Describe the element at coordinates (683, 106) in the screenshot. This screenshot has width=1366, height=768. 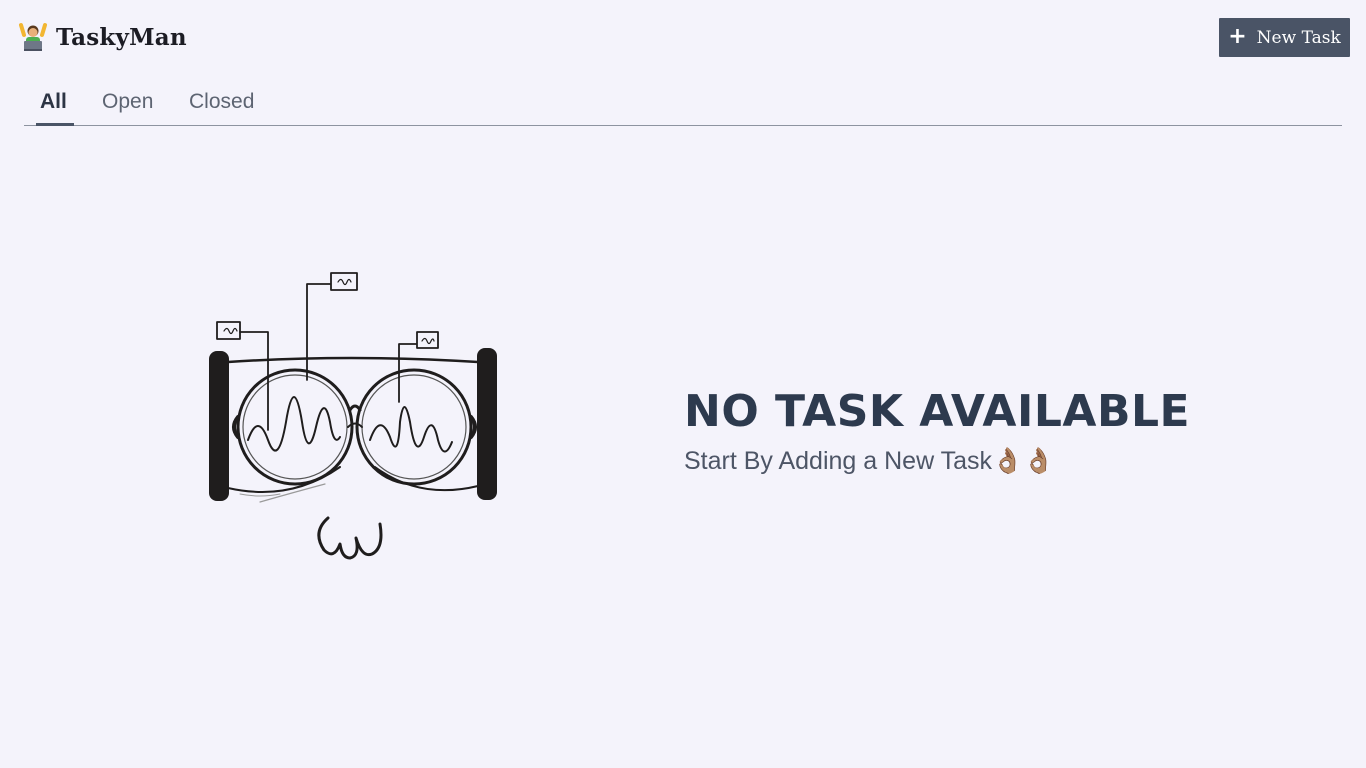
I see `task-filter-tabs: All Open Closed` at that location.